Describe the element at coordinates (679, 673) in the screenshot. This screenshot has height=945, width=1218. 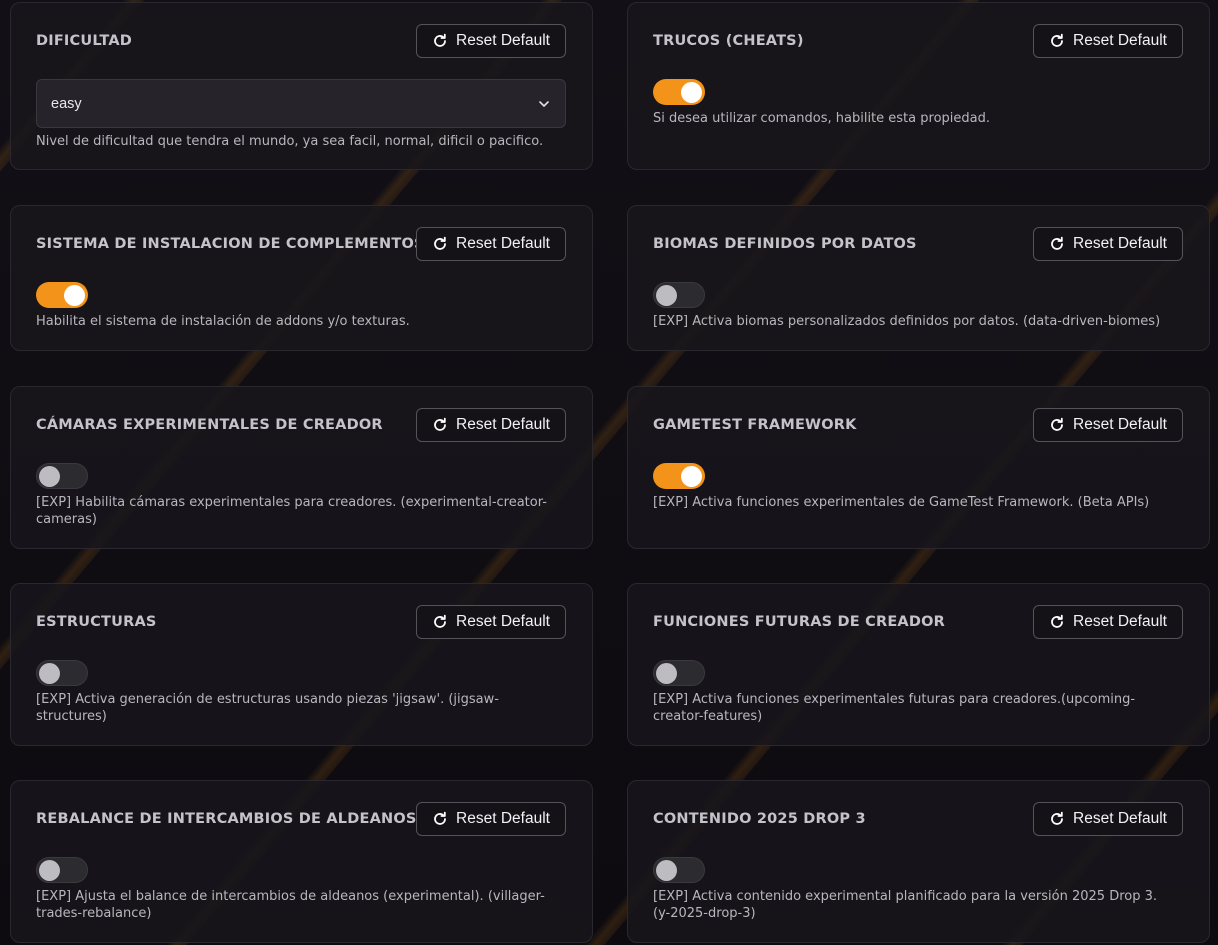
I see `upcoming-creator-features-toggle` at that location.